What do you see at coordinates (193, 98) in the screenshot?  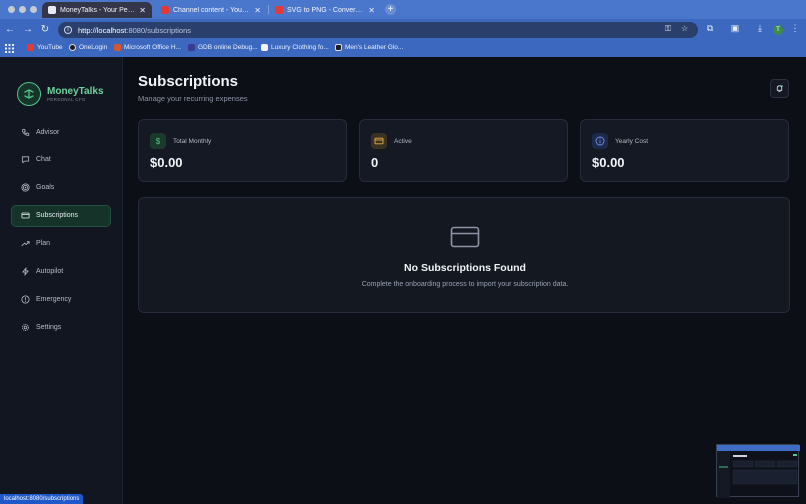 I see `page-subtitle: Manage your recurring expenses` at bounding box center [193, 98].